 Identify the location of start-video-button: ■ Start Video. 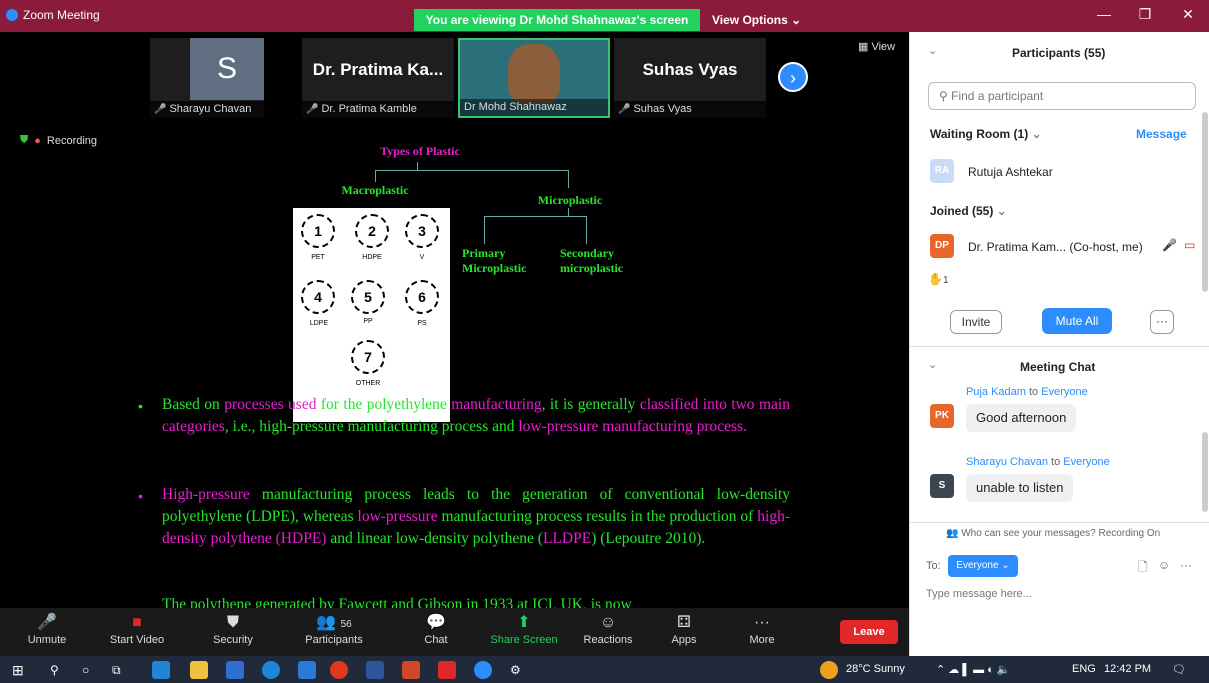
(137, 629).